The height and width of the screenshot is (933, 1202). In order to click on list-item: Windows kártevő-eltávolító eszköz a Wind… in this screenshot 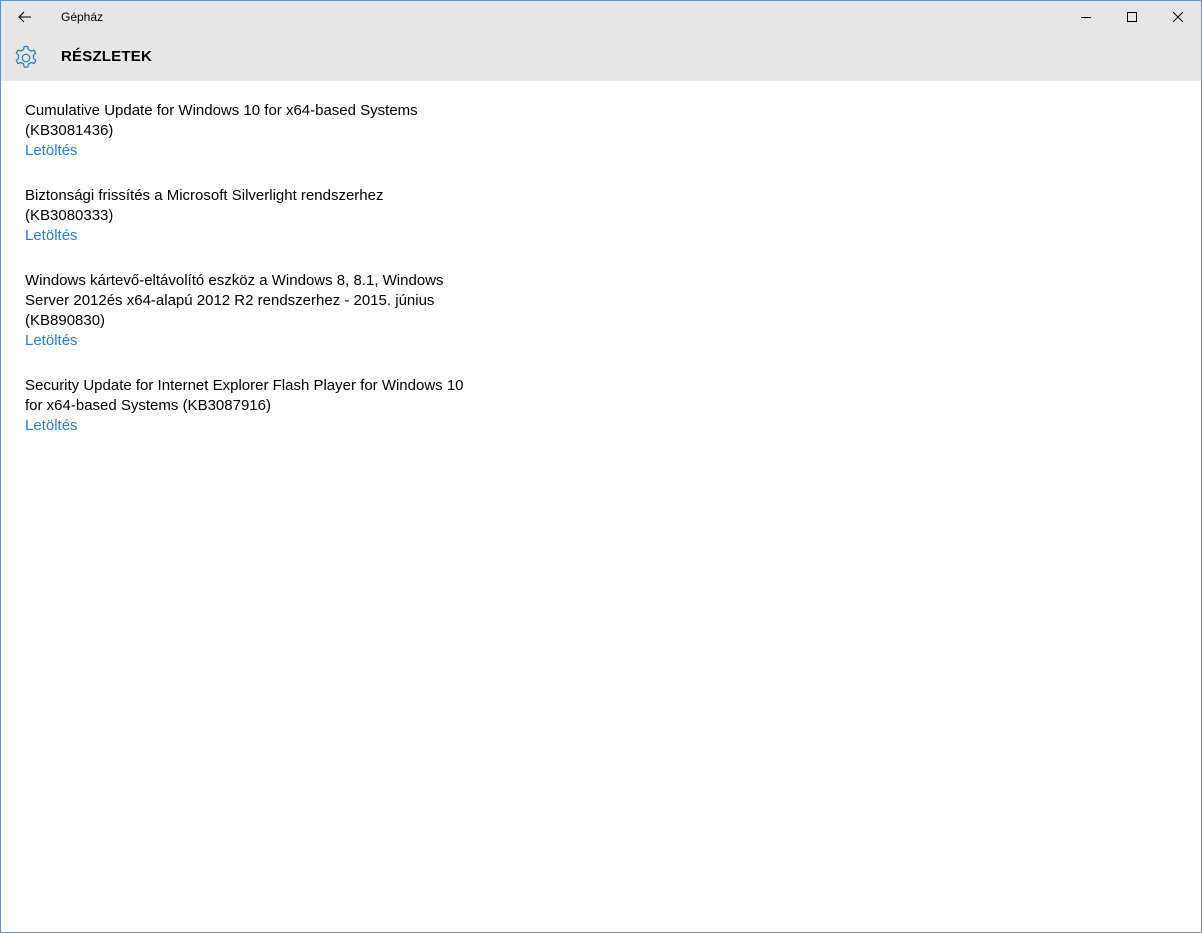, I will do `click(245, 311)`.